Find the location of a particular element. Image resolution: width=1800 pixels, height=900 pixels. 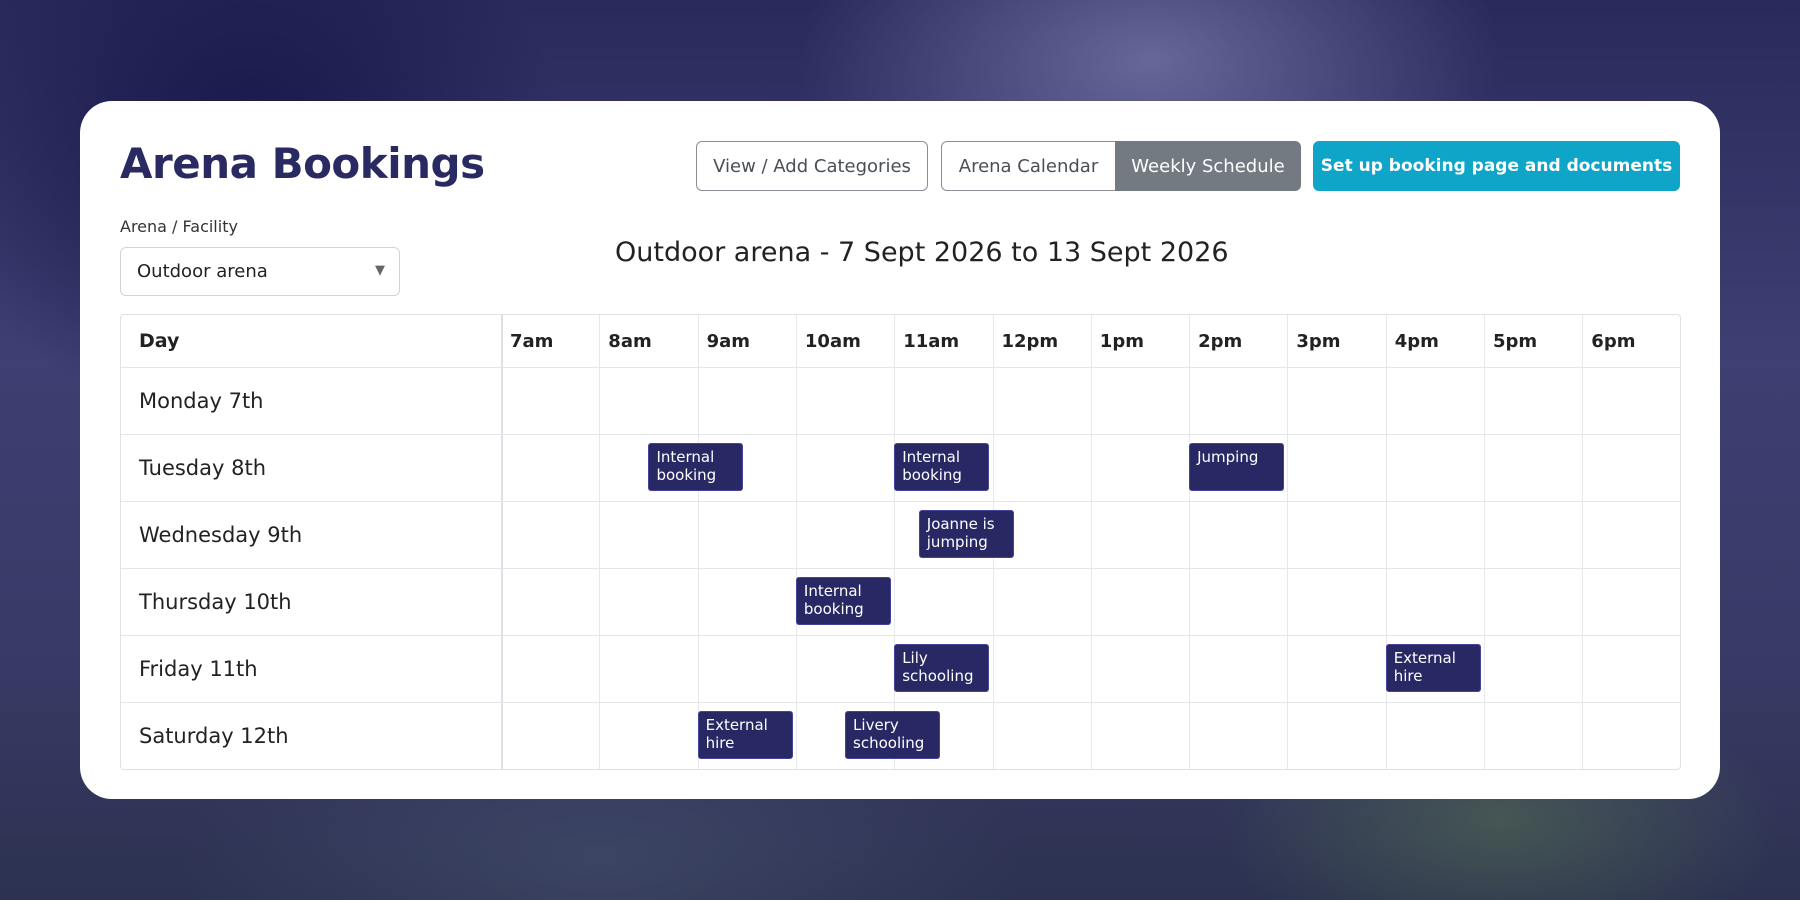

day-column-header: Day is located at coordinates (159, 341).